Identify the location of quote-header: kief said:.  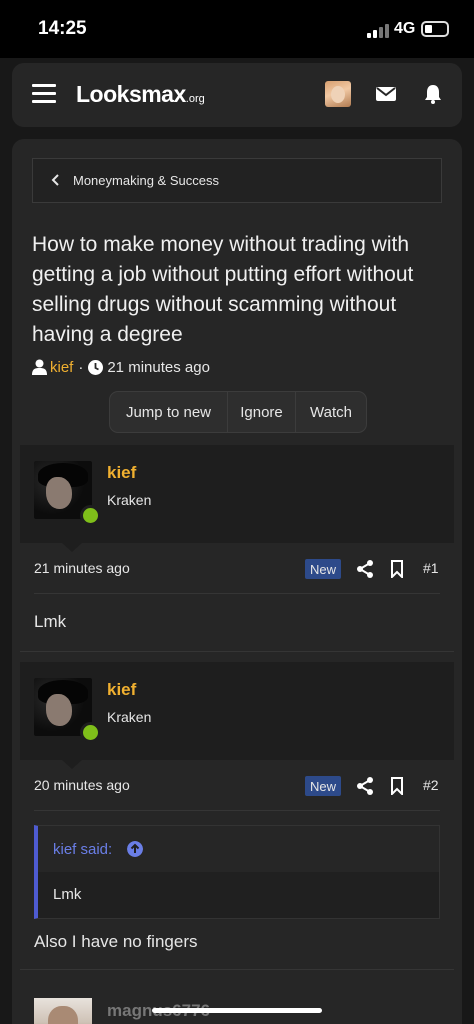
(238, 849).